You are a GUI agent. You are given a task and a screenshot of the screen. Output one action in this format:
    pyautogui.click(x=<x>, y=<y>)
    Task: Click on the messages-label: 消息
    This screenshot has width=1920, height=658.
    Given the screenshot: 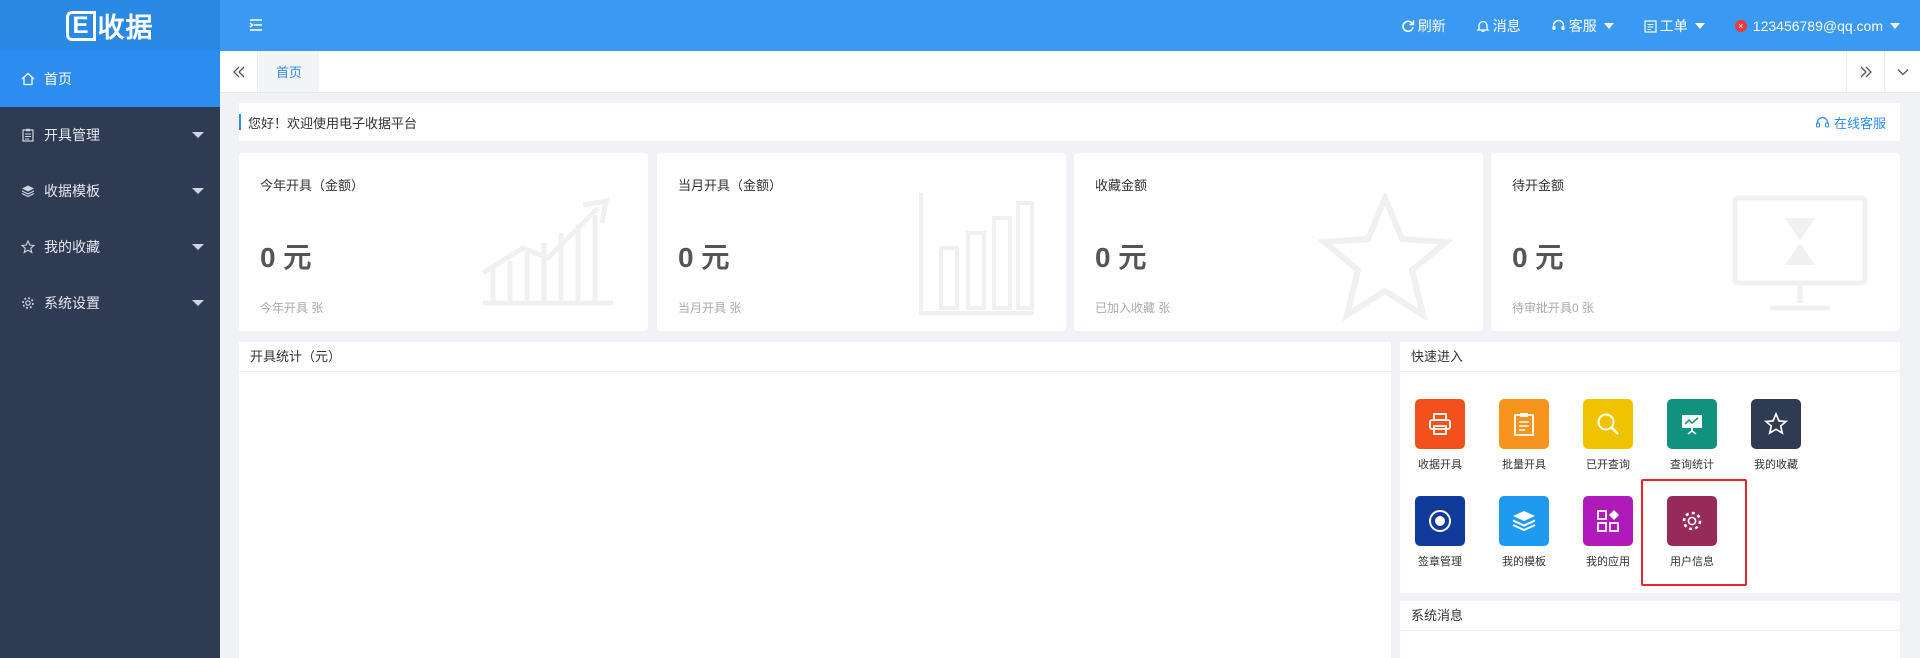 What is the action you would take?
    pyautogui.click(x=1506, y=25)
    